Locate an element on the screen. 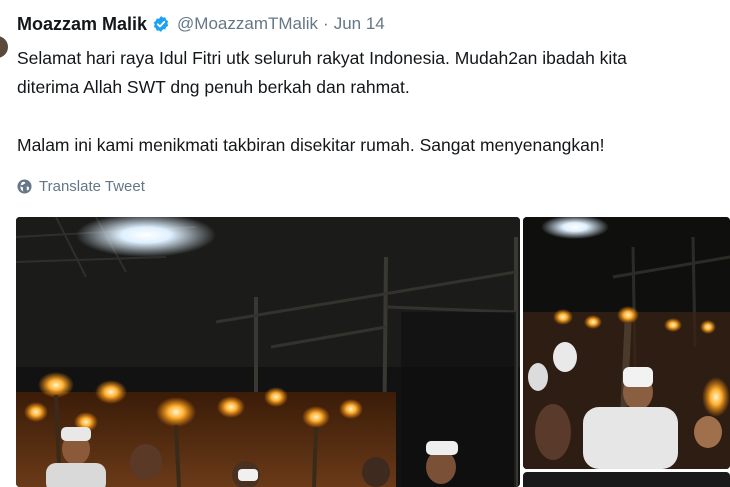 The height and width of the screenshot is (487, 730). tweet-header: Moazzam Malik @MoazzamTMalik · Jun 14 is located at coordinates (201, 24).